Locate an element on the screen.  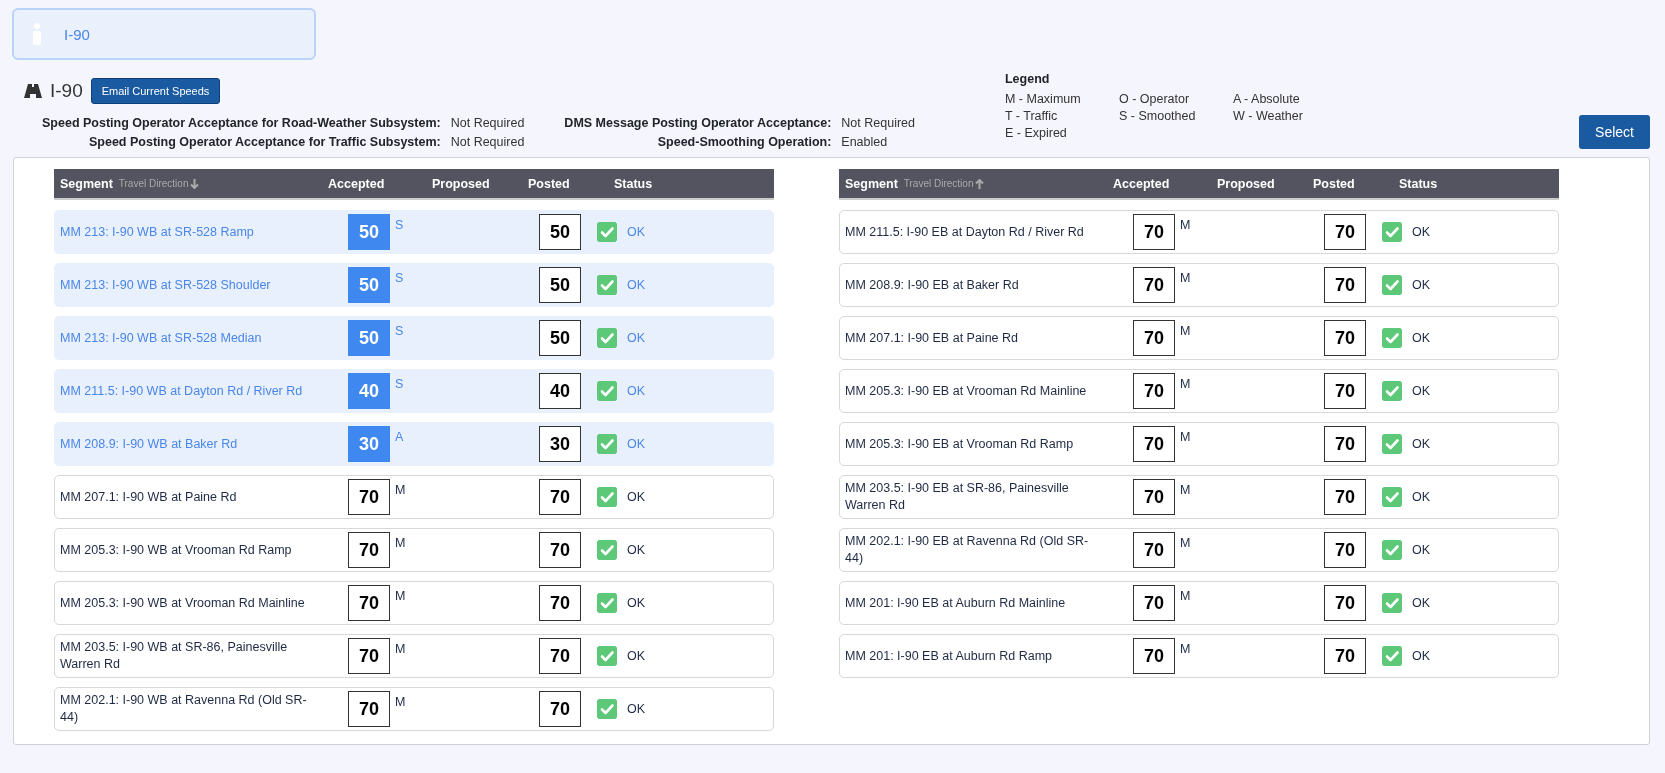
segment-name: MM 202.1: I-90 WB at Ravenna Rd (Old SR-44) is located at coordinates (184, 709).